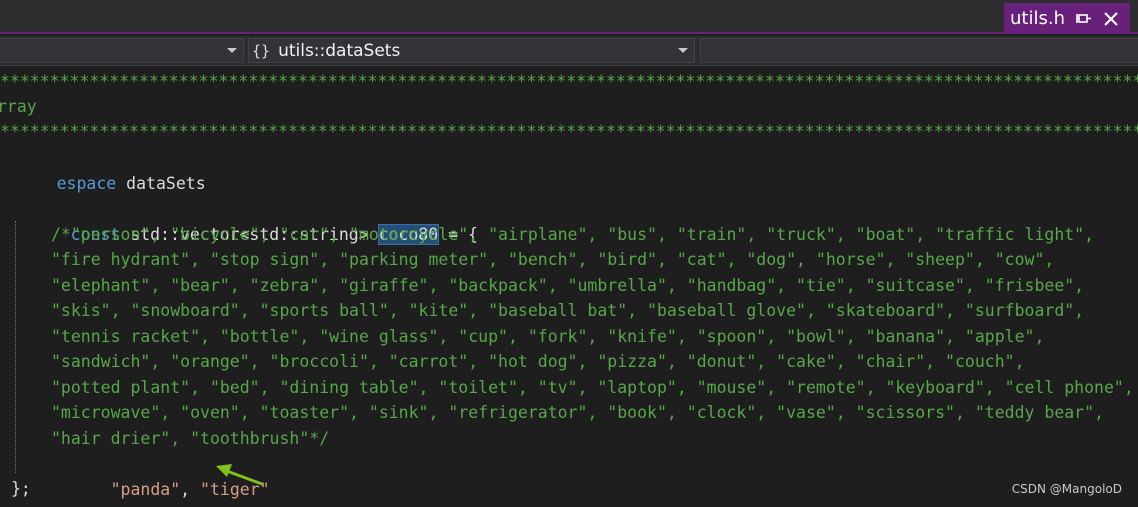 Image resolution: width=1138 pixels, height=507 pixels. Describe the element at coordinates (145, 489) in the screenshot. I see `string-panda: "panda"` at that location.